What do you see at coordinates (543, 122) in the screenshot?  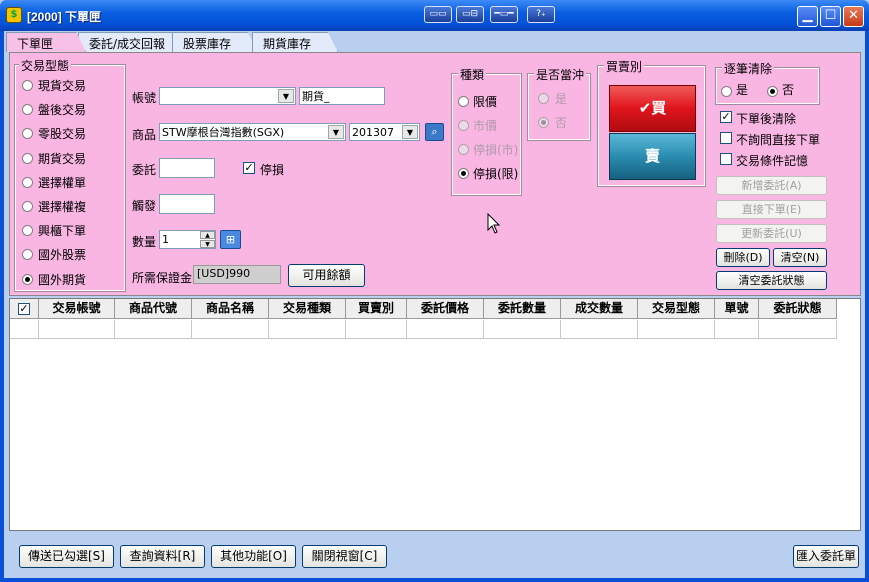 I see `day-trade-no-radio` at bounding box center [543, 122].